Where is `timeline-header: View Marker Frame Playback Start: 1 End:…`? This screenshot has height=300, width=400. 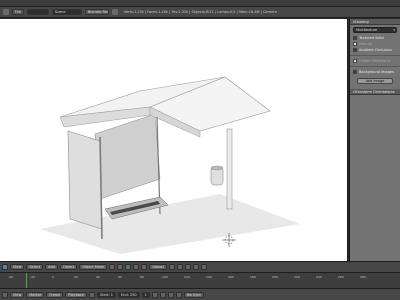
timeline-header: View Marker Frame Playback Start: 1 End:… is located at coordinates (200, 294).